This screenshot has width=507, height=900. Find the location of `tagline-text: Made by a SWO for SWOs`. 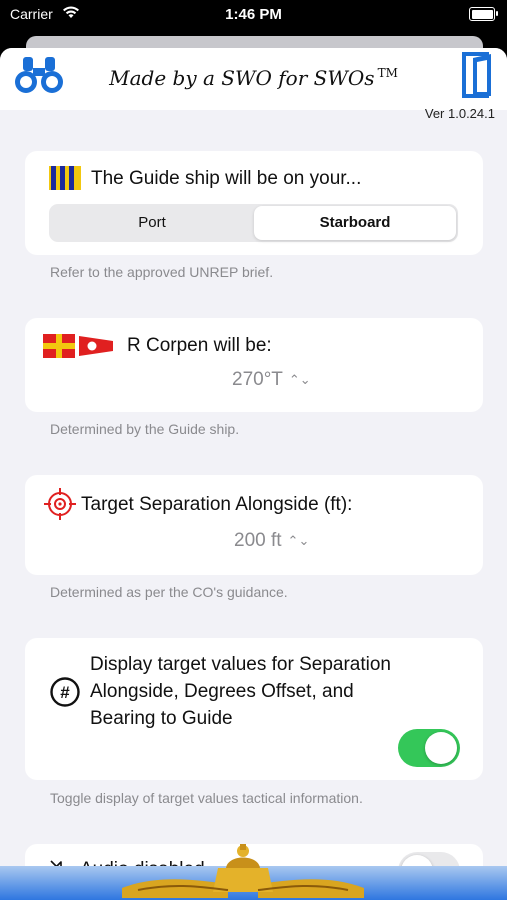

tagline-text: Made by a SWO for SWOs is located at coordinates (242, 78).